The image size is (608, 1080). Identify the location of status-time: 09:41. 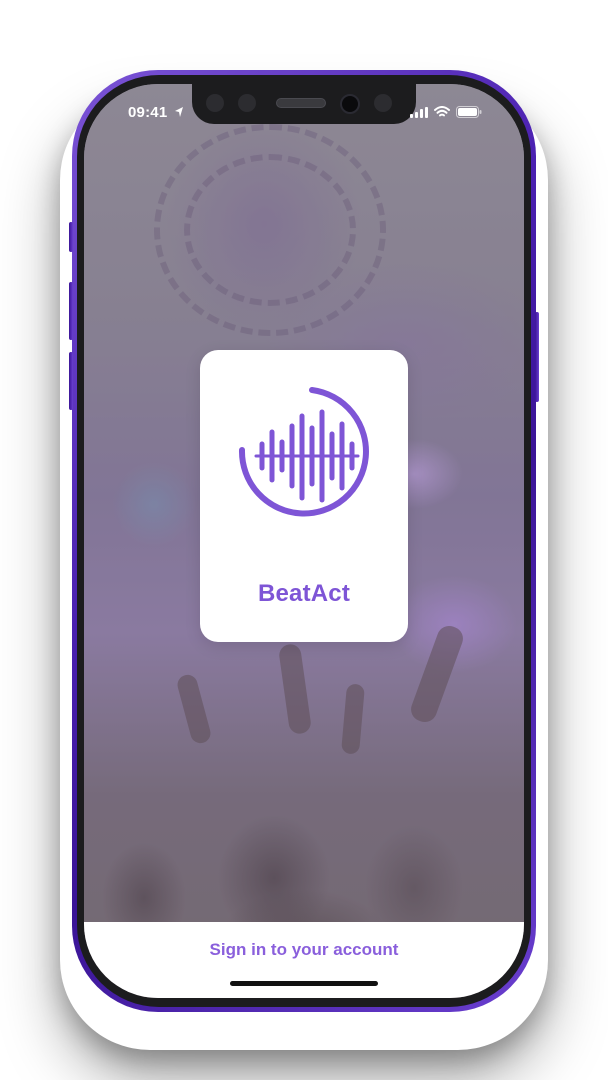
(148, 112).